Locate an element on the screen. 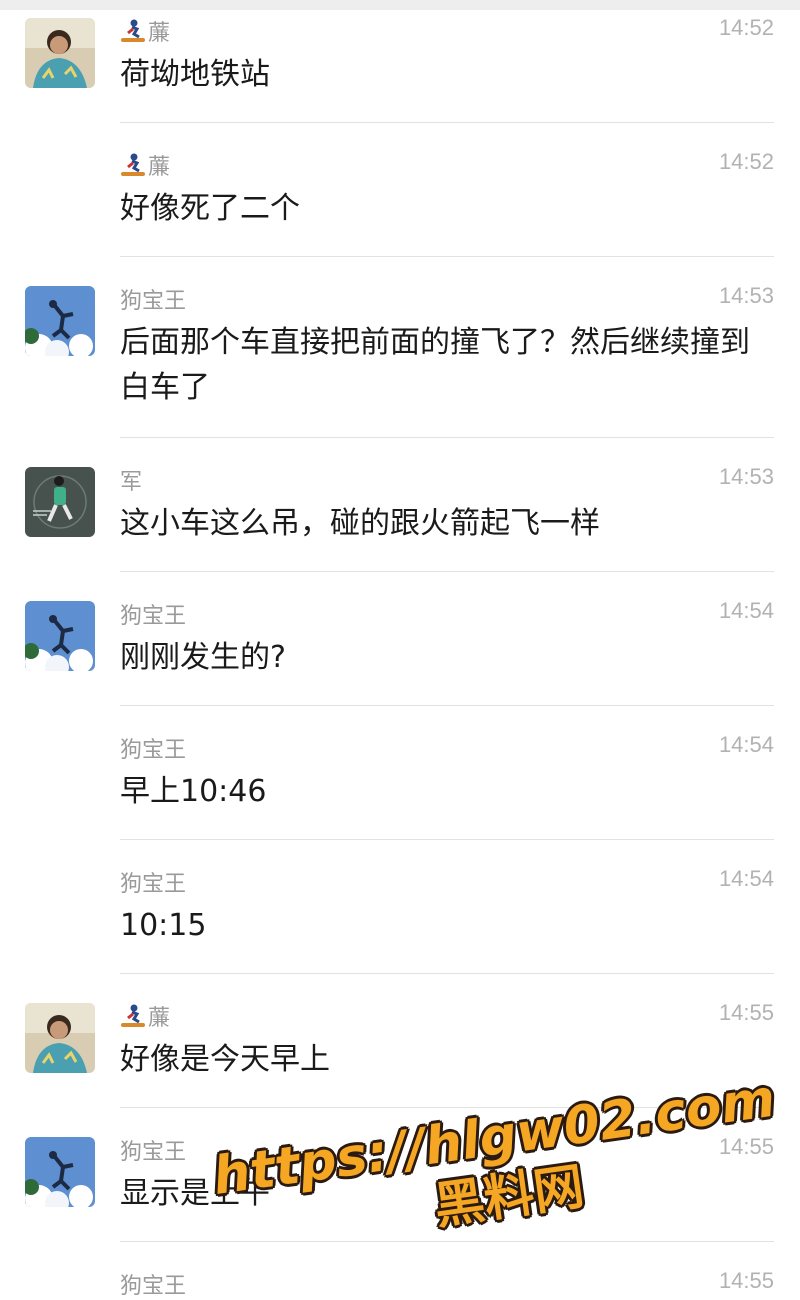  message-text: 好像死了二个 is located at coordinates (210, 208).